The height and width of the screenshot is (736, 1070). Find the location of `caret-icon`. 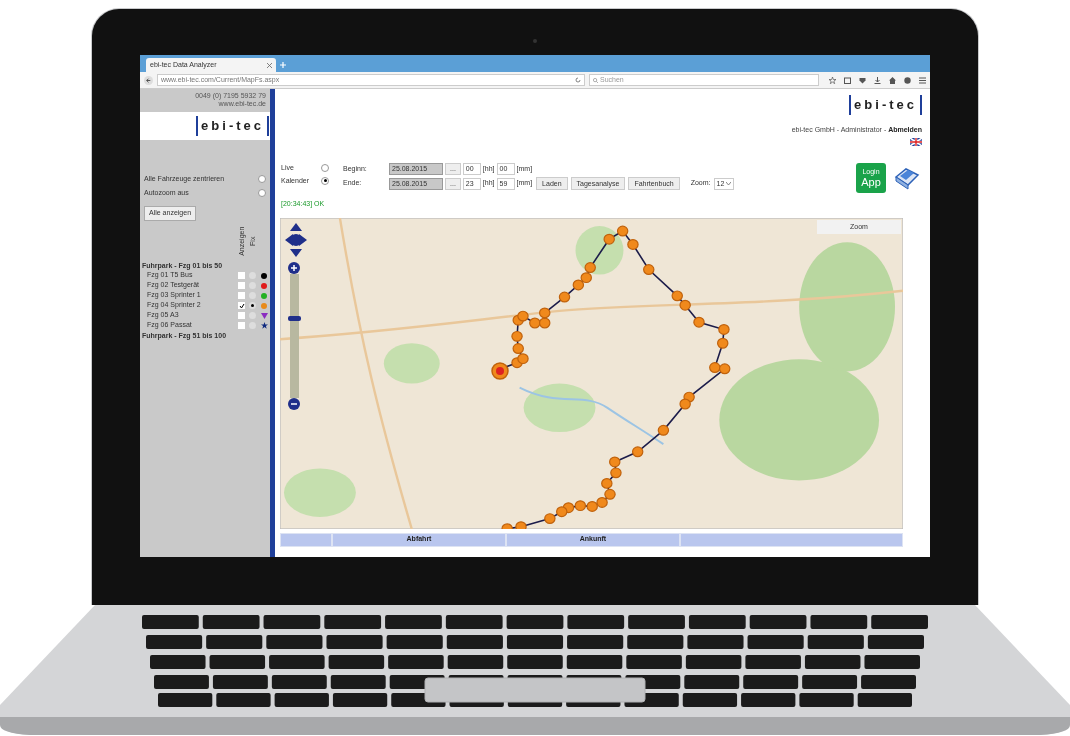

caret-icon is located at coordinates (729, 183).